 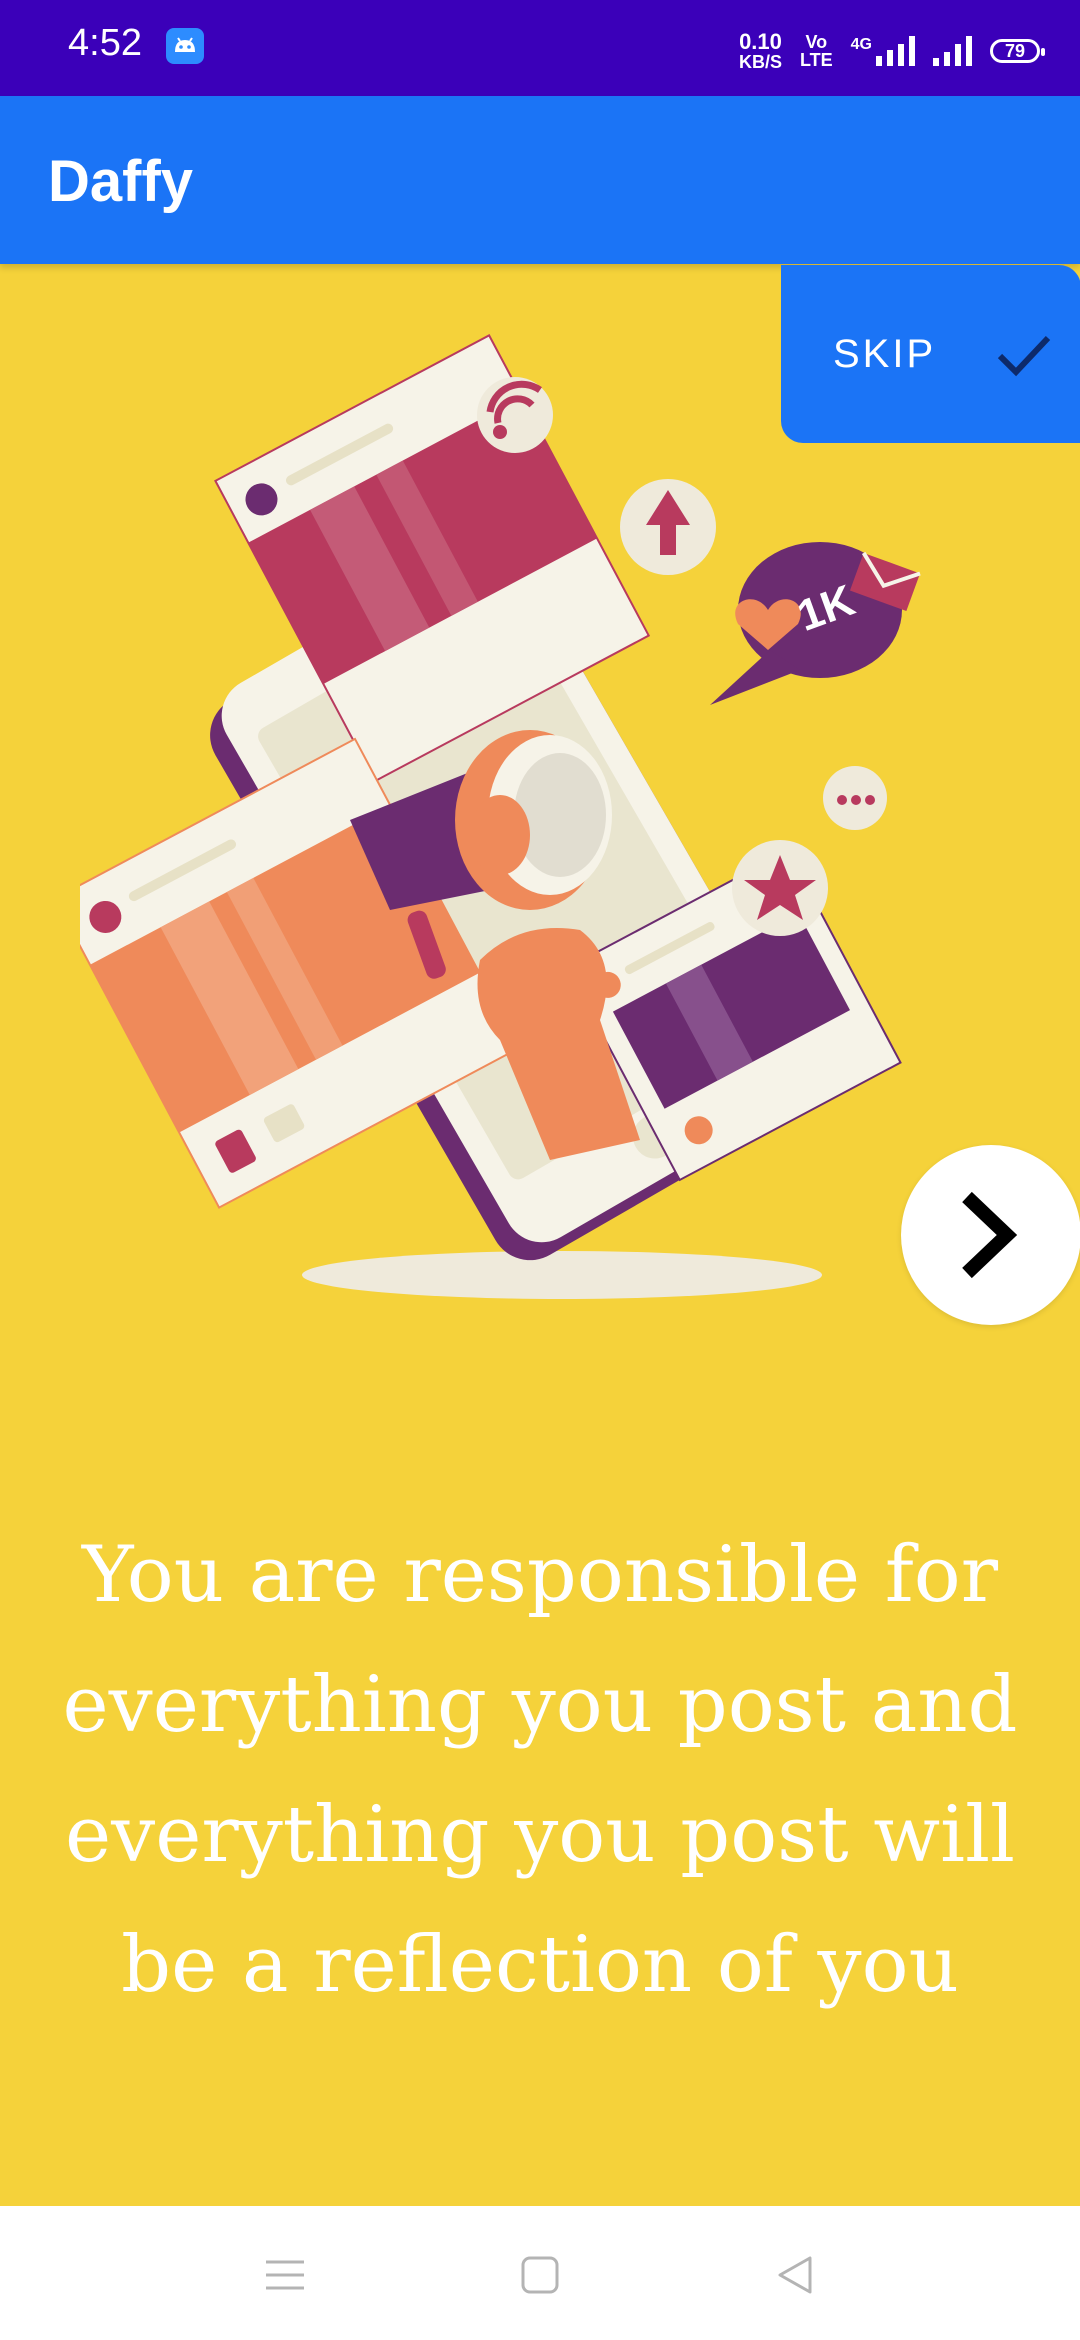 What do you see at coordinates (121, 181) in the screenshot?
I see `app-title: Daffy` at bounding box center [121, 181].